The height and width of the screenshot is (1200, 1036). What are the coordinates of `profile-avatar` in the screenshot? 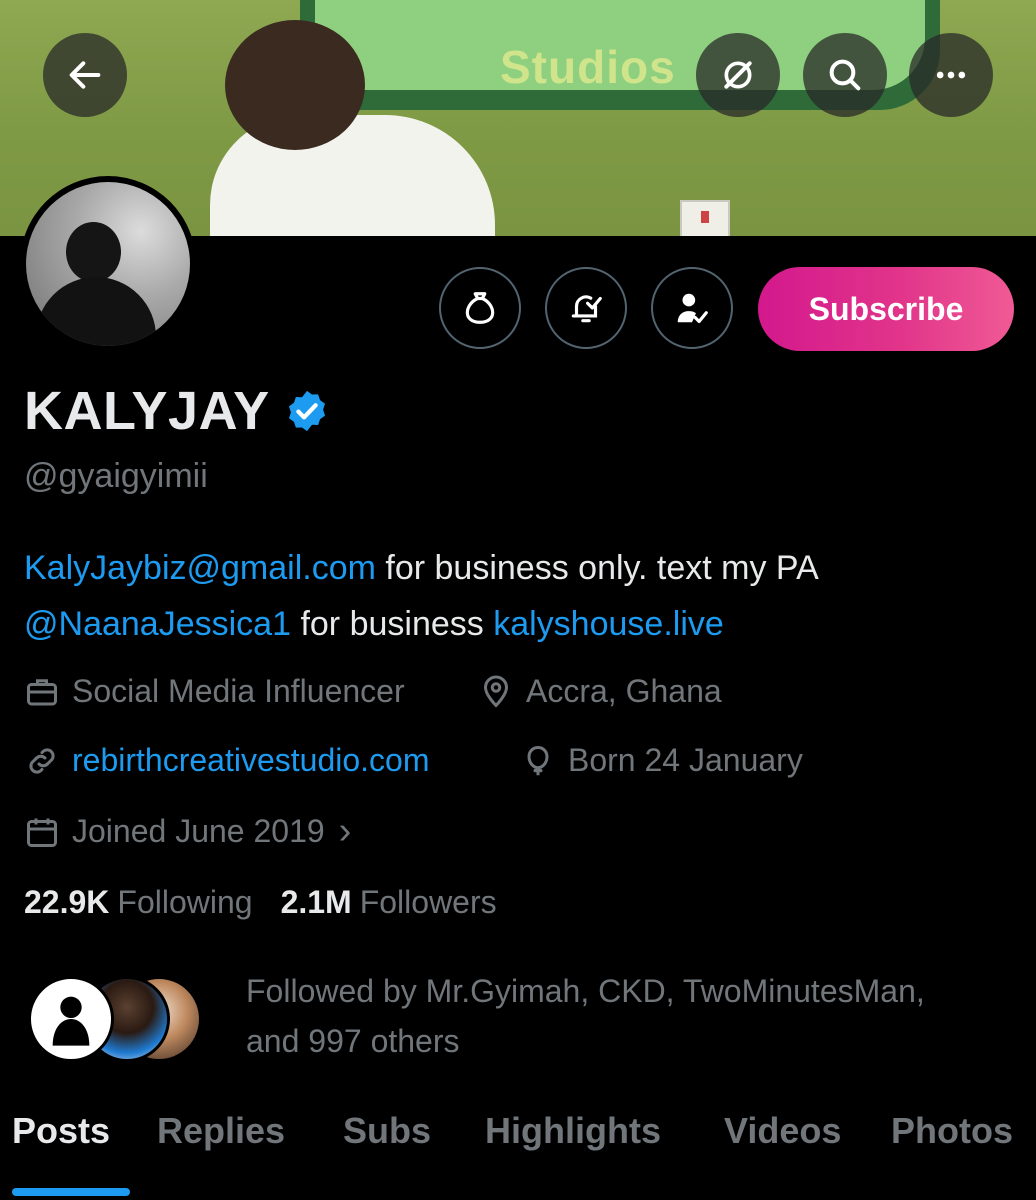 It's located at (108, 264).